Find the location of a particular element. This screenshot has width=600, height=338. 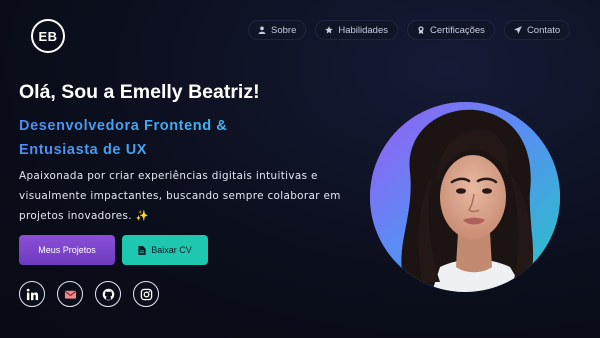

logo: EB is located at coordinates (48, 36).